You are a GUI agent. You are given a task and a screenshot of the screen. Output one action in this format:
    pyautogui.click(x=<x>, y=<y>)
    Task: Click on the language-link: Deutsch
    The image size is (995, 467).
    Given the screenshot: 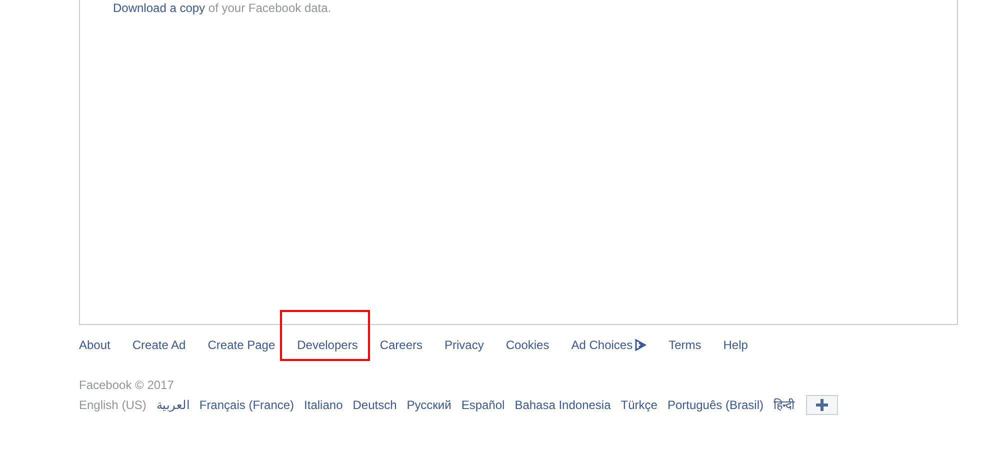 What is the action you would take?
    pyautogui.click(x=374, y=405)
    